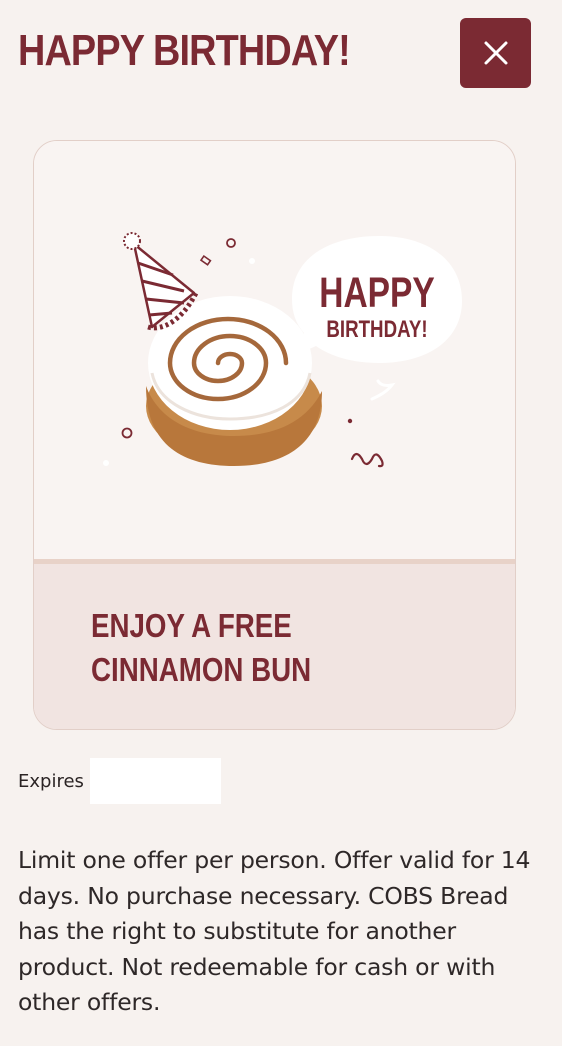 This screenshot has width=562, height=1046. I want to click on page-title: HAPPY BIRTHDAY!, so click(184, 50).